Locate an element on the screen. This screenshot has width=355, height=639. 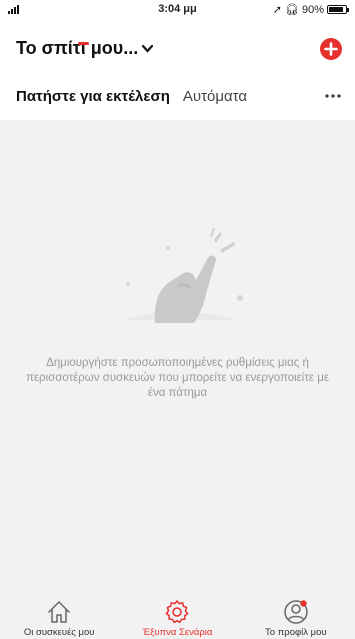
tab-tap-to-run: Πατήστε για εκτέλεση is located at coordinates (93, 96).